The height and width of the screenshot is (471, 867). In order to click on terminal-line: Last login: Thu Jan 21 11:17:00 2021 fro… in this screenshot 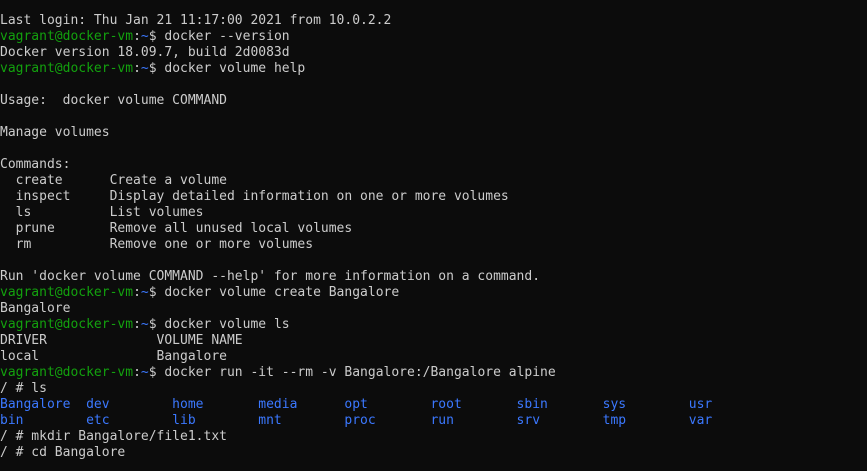, I will do `click(433, 21)`.